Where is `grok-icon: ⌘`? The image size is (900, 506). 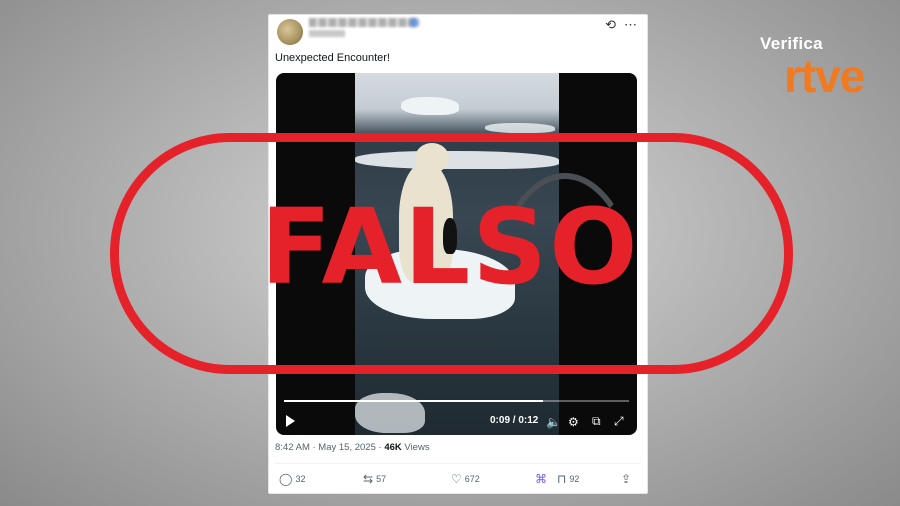 grok-icon: ⌘ is located at coordinates (541, 479).